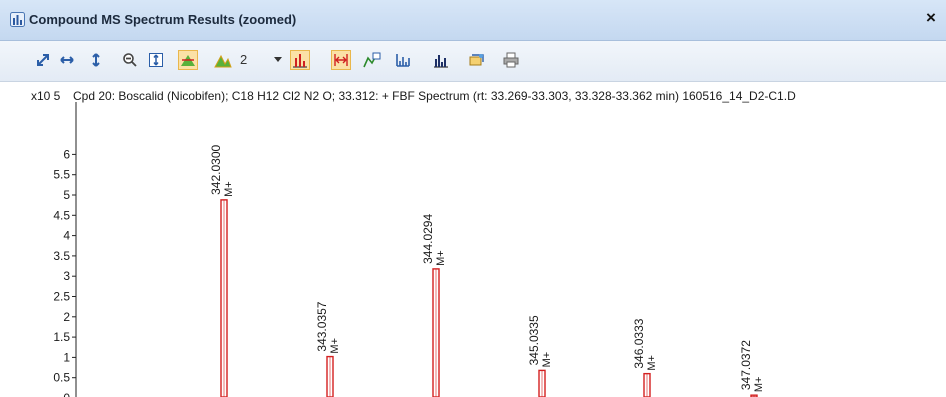 The image size is (946, 397). I want to click on y-tick-label: 5, so click(66, 195).